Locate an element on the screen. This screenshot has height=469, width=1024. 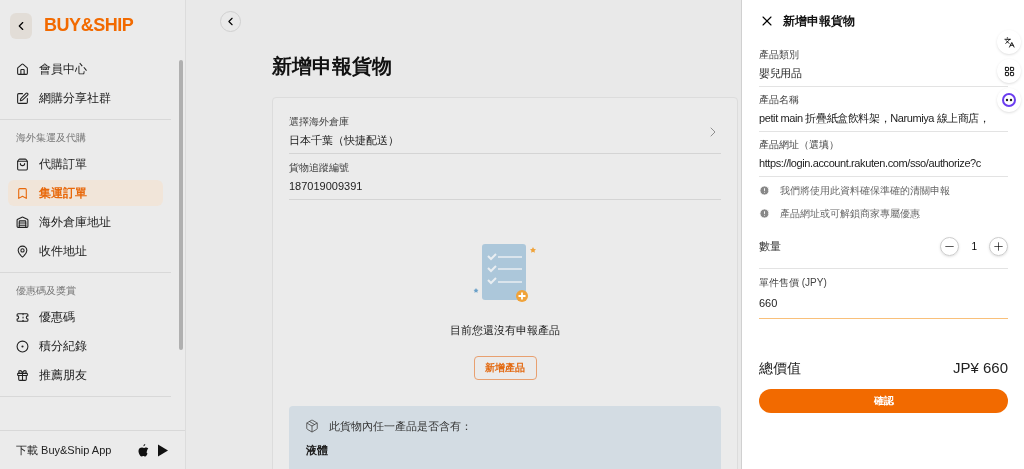
quantity-value: 1 is located at coordinates (974, 247).